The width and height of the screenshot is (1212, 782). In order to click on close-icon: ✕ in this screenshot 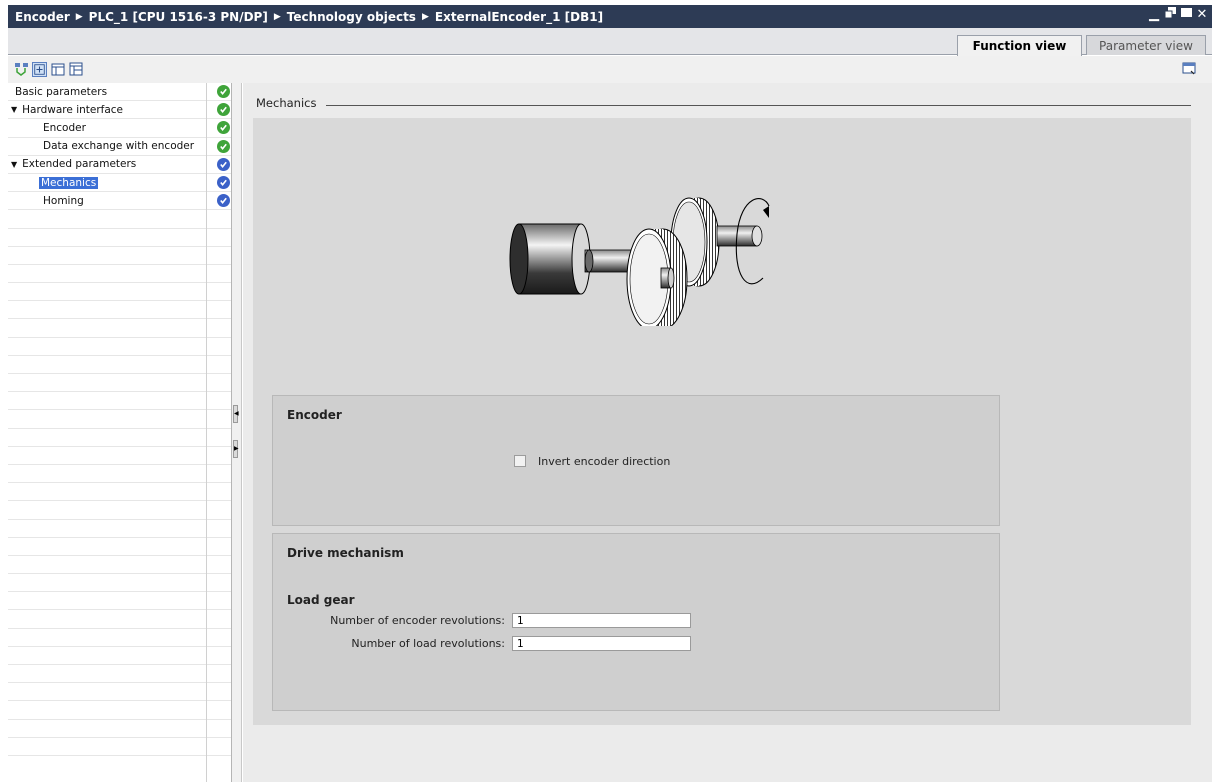, I will do `click(1202, 14)`.